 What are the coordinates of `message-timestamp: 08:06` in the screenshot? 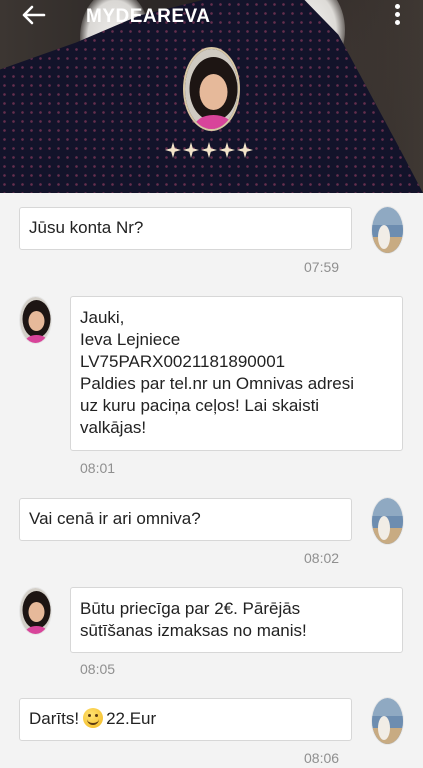 It's located at (322, 758).